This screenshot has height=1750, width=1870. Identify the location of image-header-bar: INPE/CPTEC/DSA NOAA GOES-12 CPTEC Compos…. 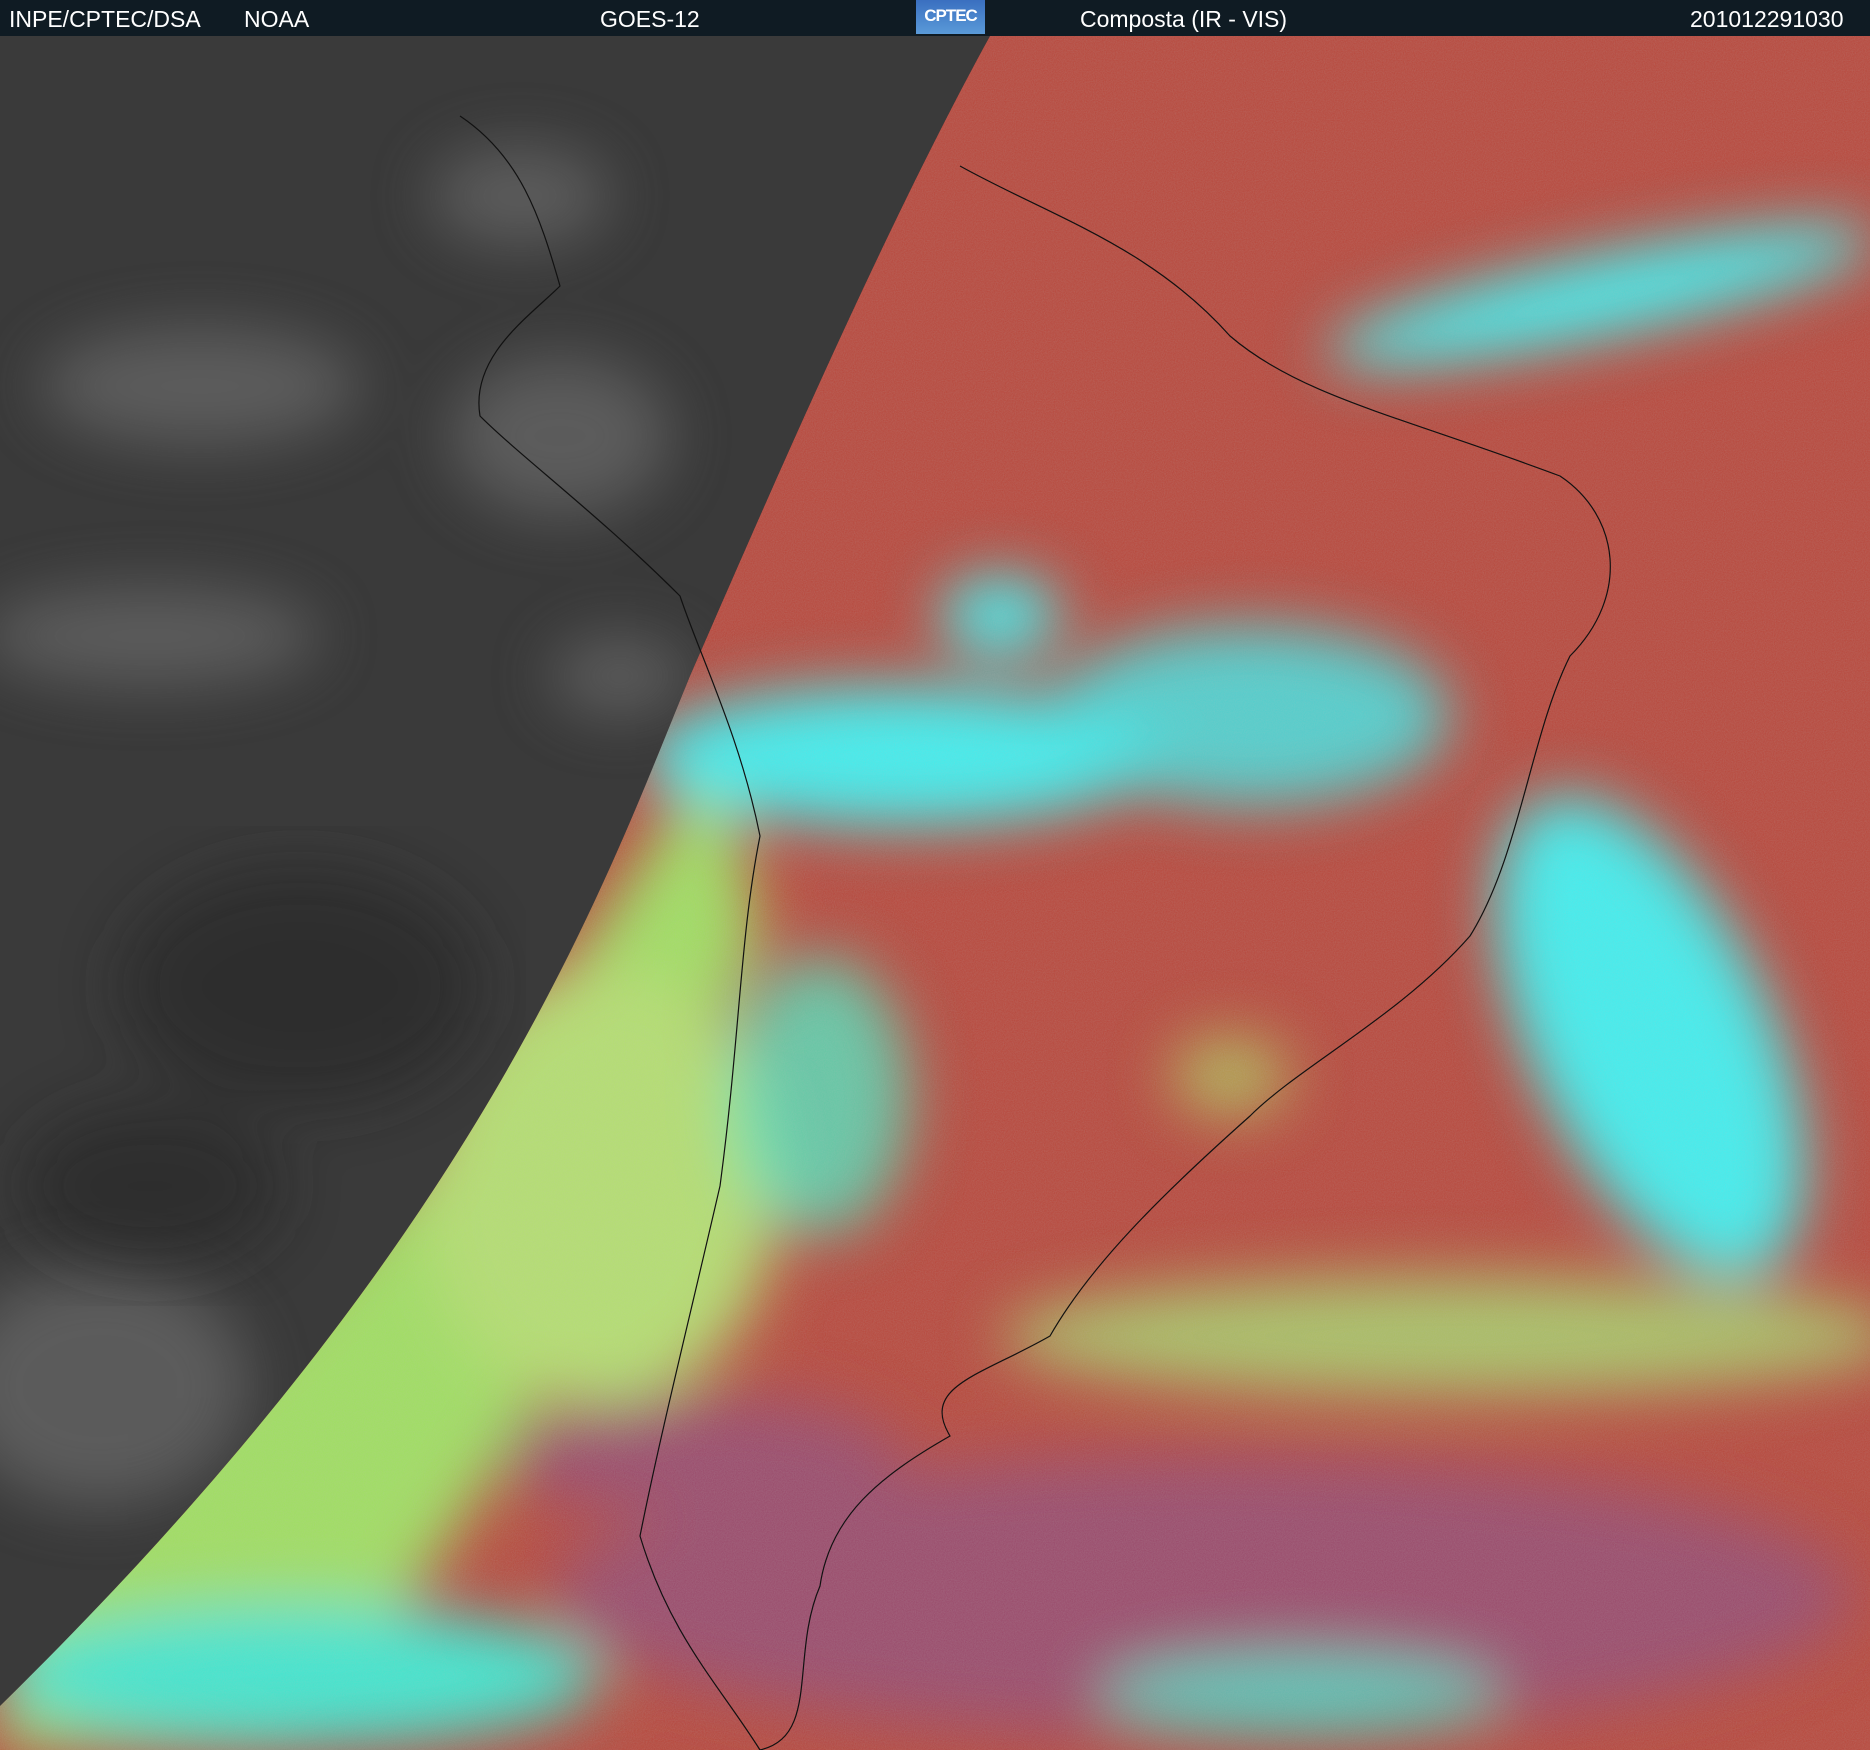
(935, 18).